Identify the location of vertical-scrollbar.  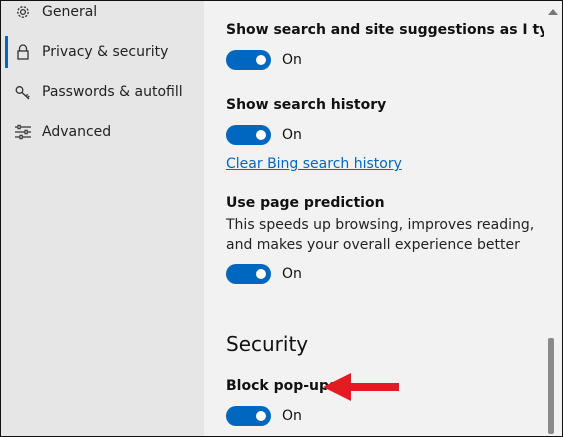
(553, 218).